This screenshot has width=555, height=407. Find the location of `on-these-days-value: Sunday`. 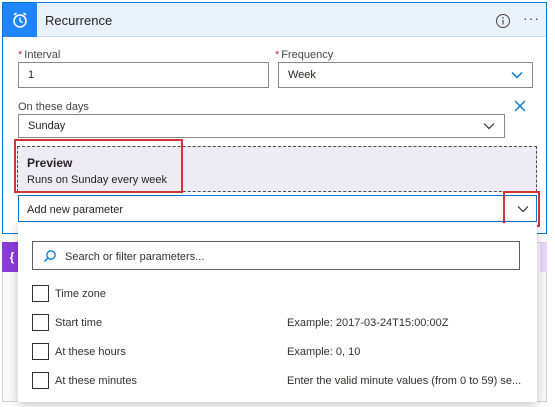

on-these-days-value: Sunday is located at coordinates (47, 126).